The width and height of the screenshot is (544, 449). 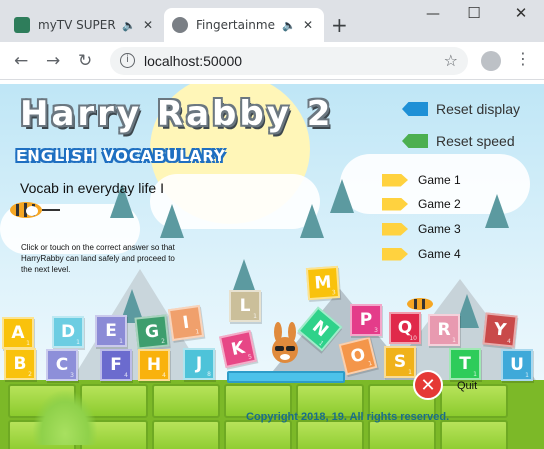 What do you see at coordinates (53, 61) in the screenshot?
I see `forward-button: →` at bounding box center [53, 61].